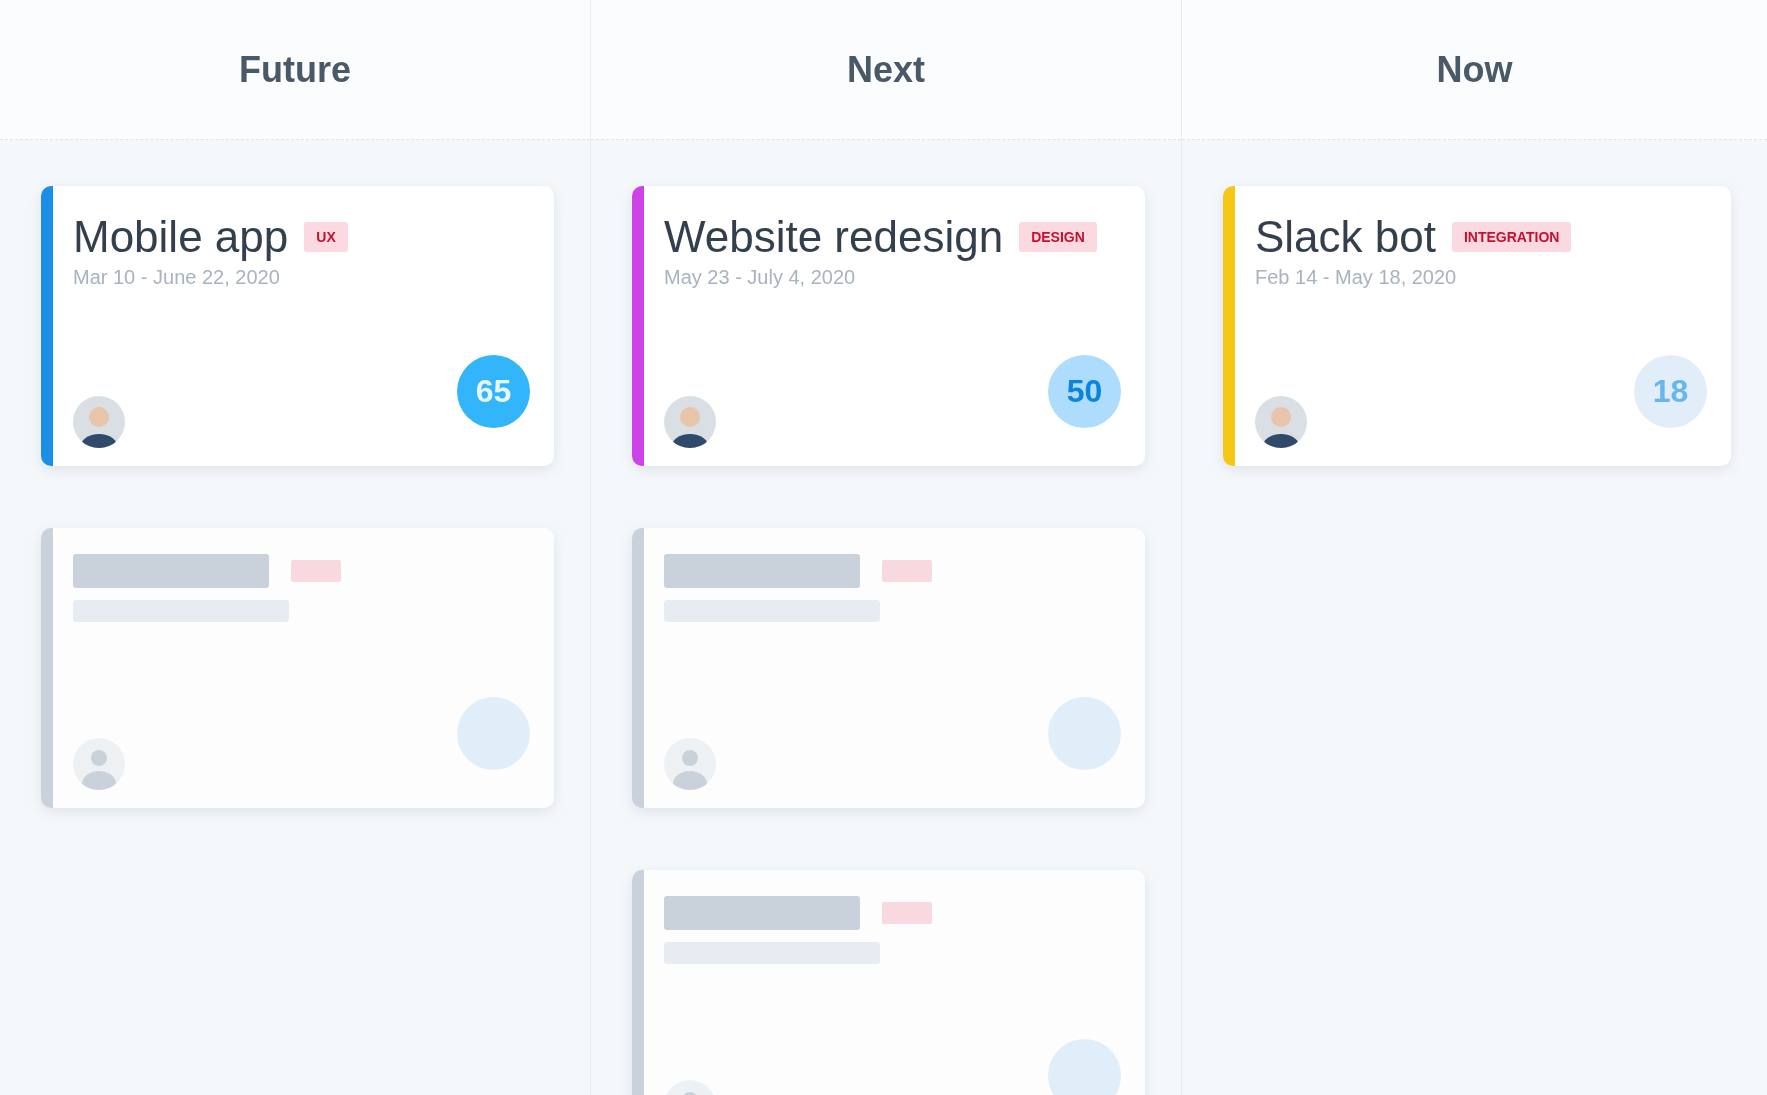  What do you see at coordinates (295, 69) in the screenshot?
I see `column-title: Future` at bounding box center [295, 69].